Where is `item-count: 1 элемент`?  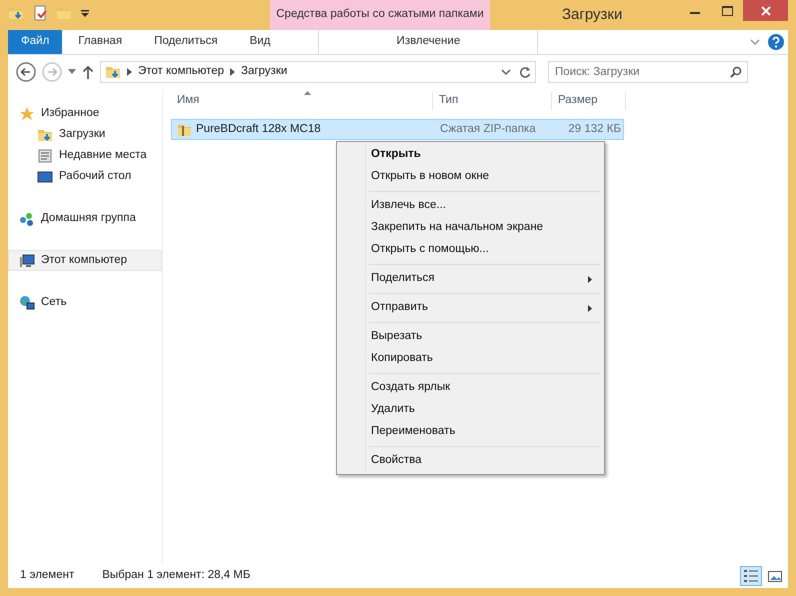 item-count: 1 элемент is located at coordinates (47, 576).